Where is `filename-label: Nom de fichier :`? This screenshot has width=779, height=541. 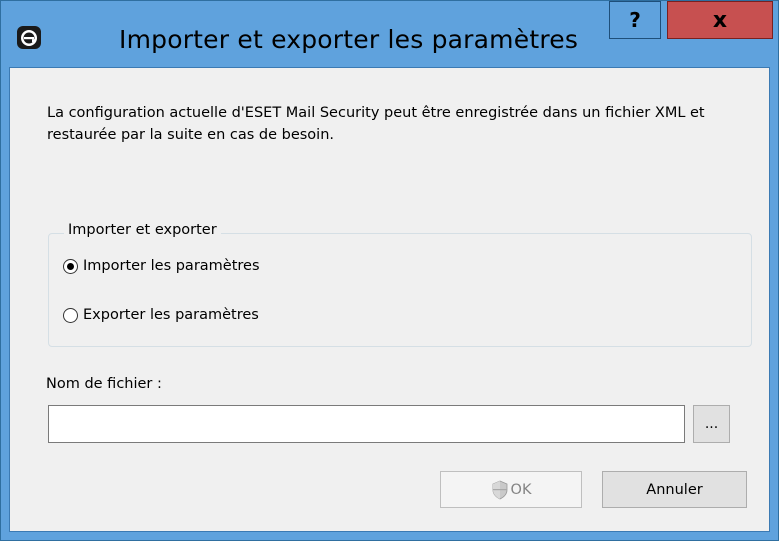
filename-label: Nom de fichier : is located at coordinates (104, 384).